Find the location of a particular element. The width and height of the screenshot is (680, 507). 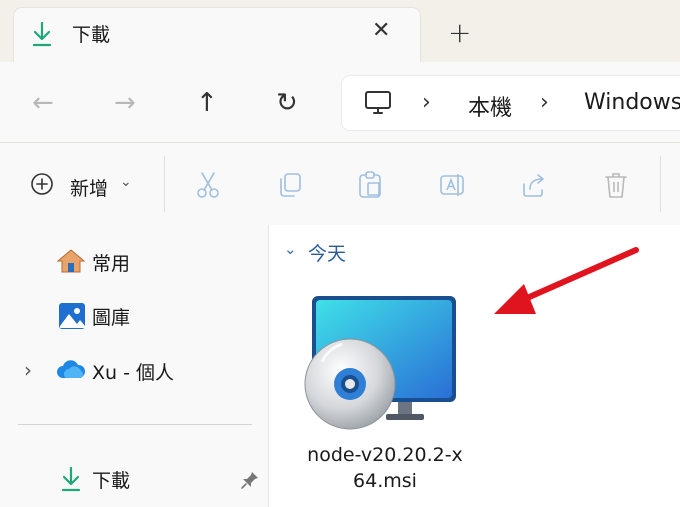

cut-icon is located at coordinates (208, 185).